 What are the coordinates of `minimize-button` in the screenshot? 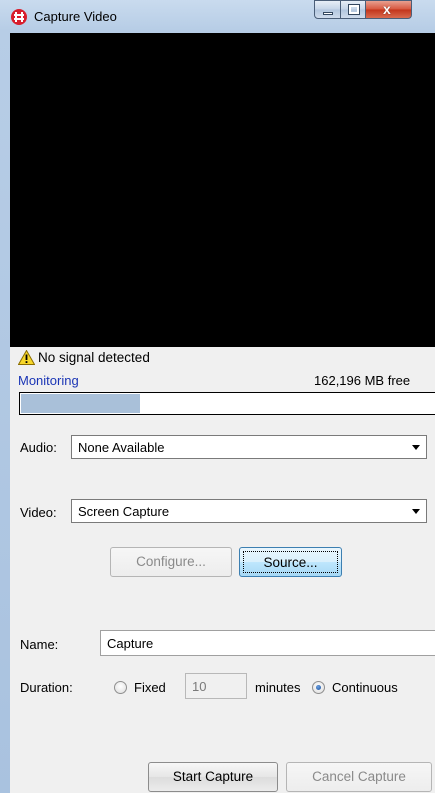 It's located at (327, 9).